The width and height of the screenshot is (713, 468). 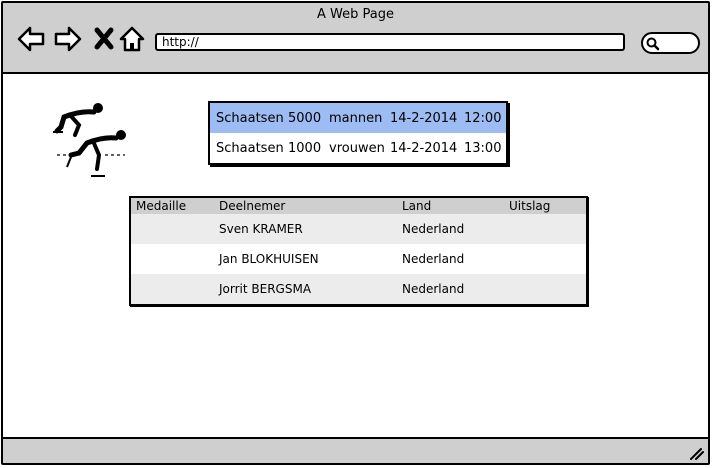 What do you see at coordinates (529, 206) in the screenshot?
I see `column-header-result: Uitslag` at bounding box center [529, 206].